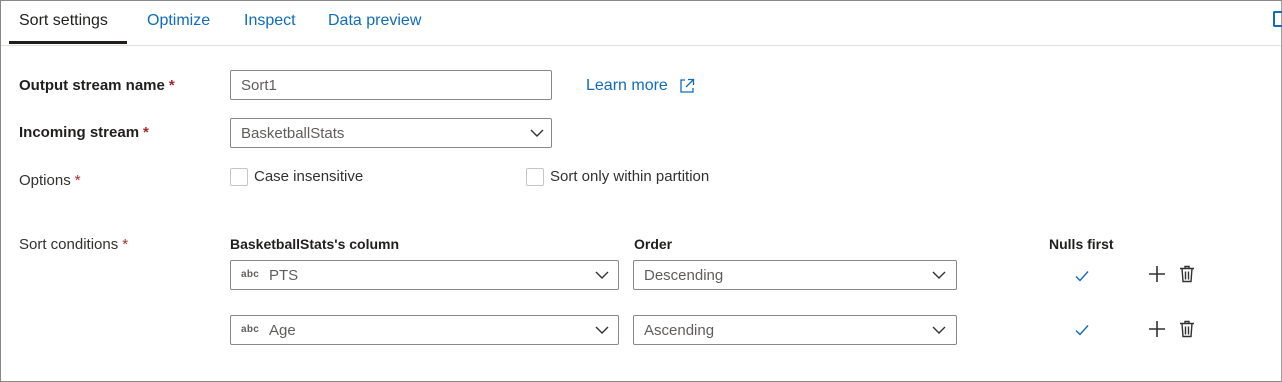 The width and height of the screenshot is (1282, 382). I want to click on incoming-stream-label-text: Incoming stream, so click(79, 132).